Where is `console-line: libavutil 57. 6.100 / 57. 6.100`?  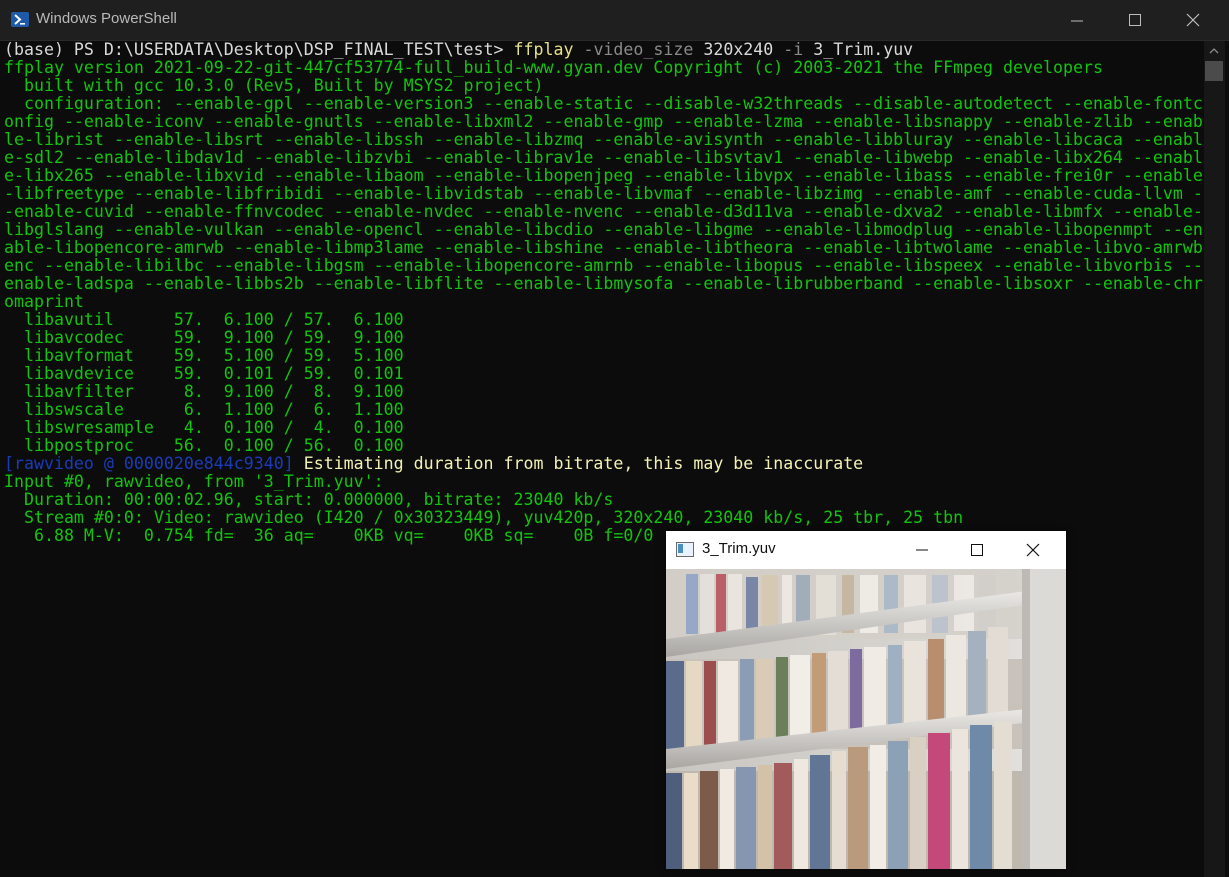 console-line: libavutil 57. 6.100 / 57. 6.100 is located at coordinates (604, 320).